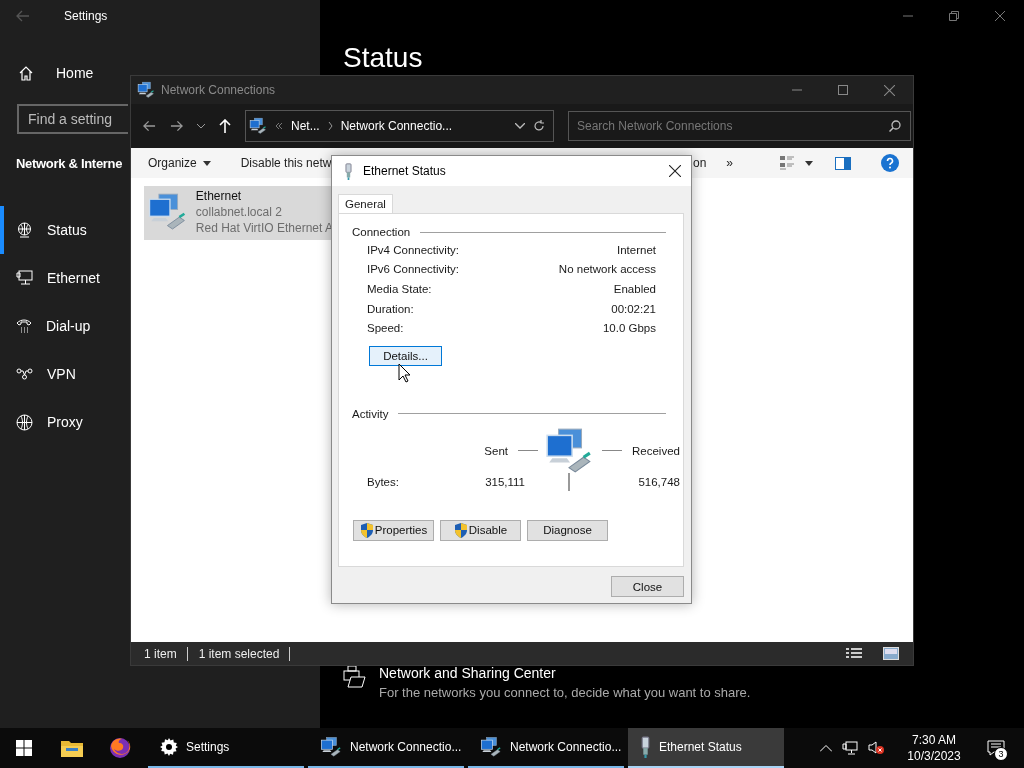 The width and height of the screenshot is (1024, 768). What do you see at coordinates (24, 230) in the screenshot?
I see `globe-monitor-icon` at bounding box center [24, 230].